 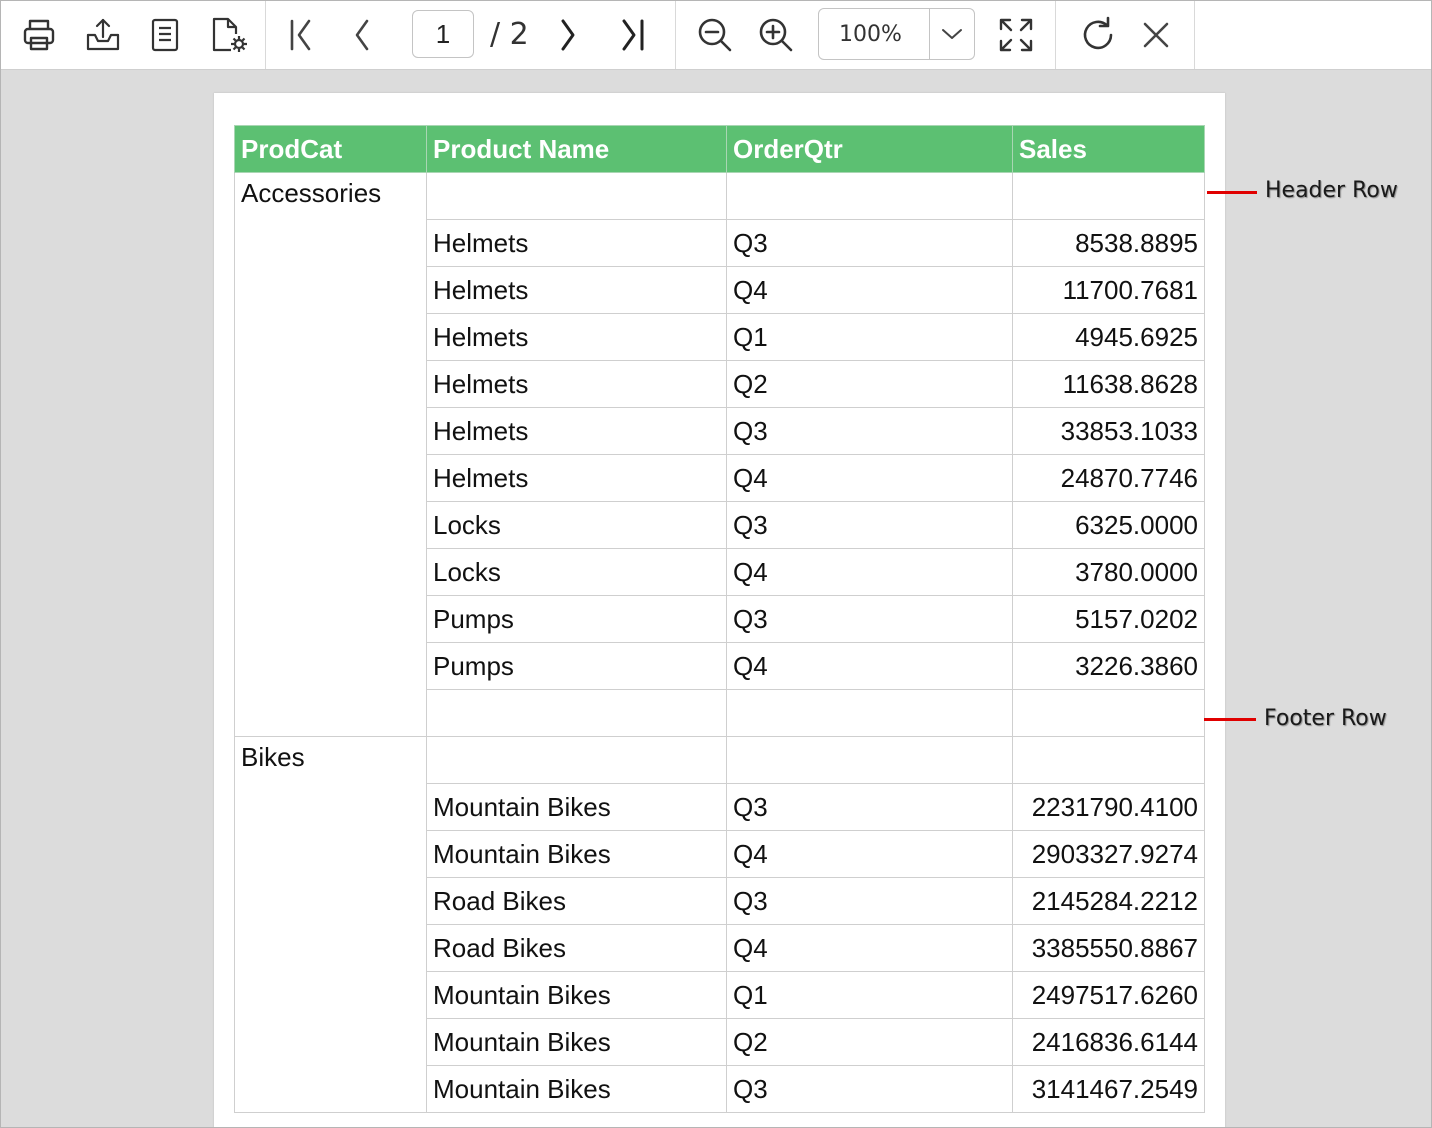 I want to click on sales-cell: 2416836.6144, so click(x=1108, y=1042).